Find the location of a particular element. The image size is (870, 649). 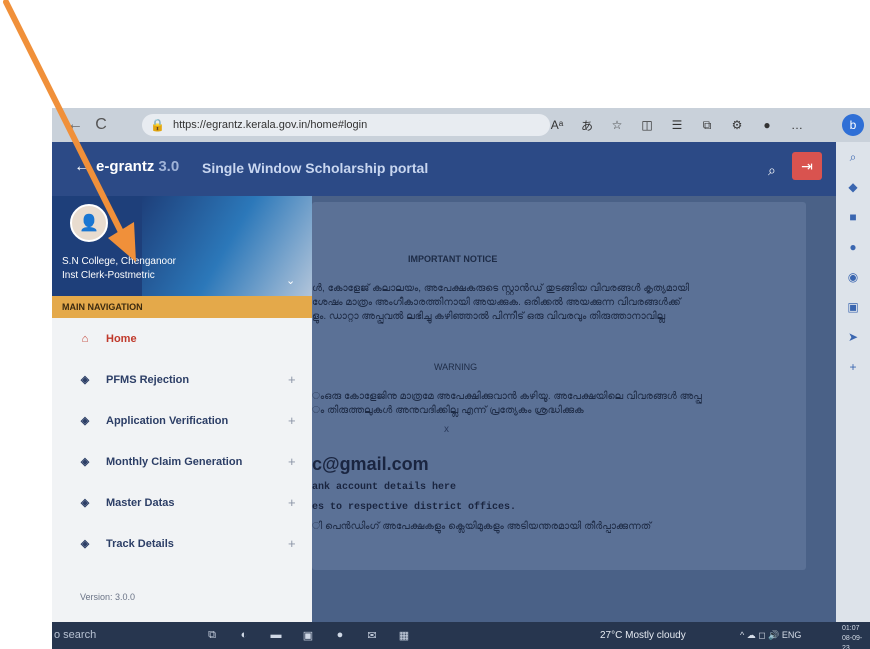

close-icon: x is located at coordinates (446, 429).